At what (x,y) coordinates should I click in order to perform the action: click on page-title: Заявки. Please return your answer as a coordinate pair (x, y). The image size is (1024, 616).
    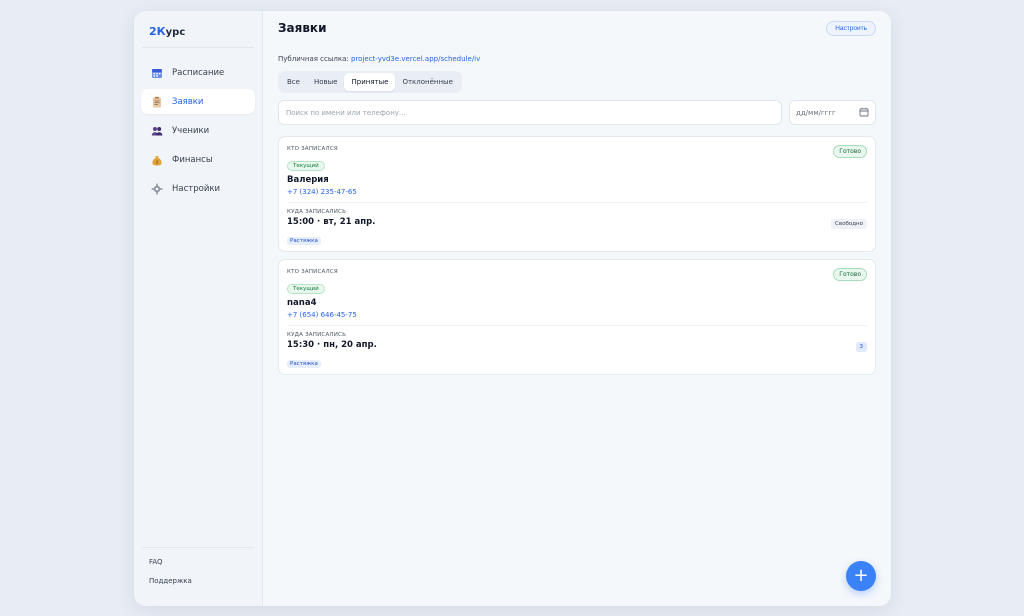
    Looking at the image, I should click on (302, 28).